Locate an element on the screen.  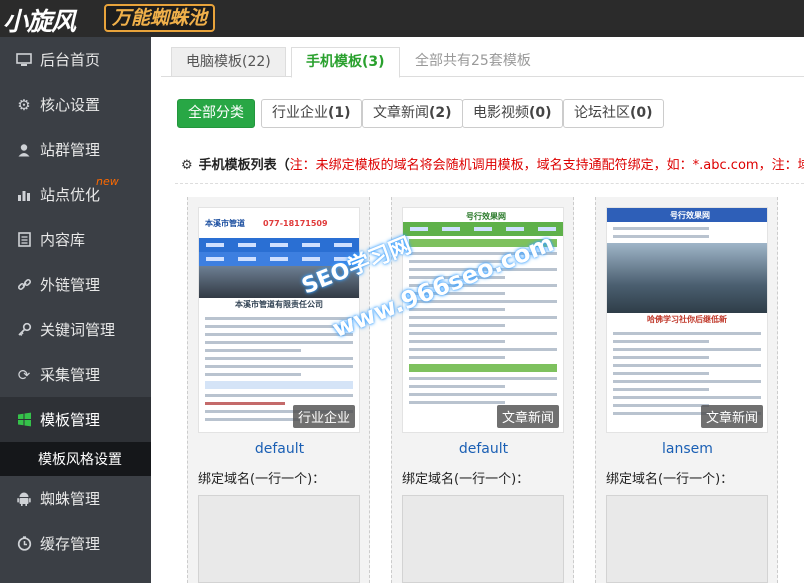
sidebar-item-core-settings: ⚙ 核心设置 is located at coordinates (75, 104).